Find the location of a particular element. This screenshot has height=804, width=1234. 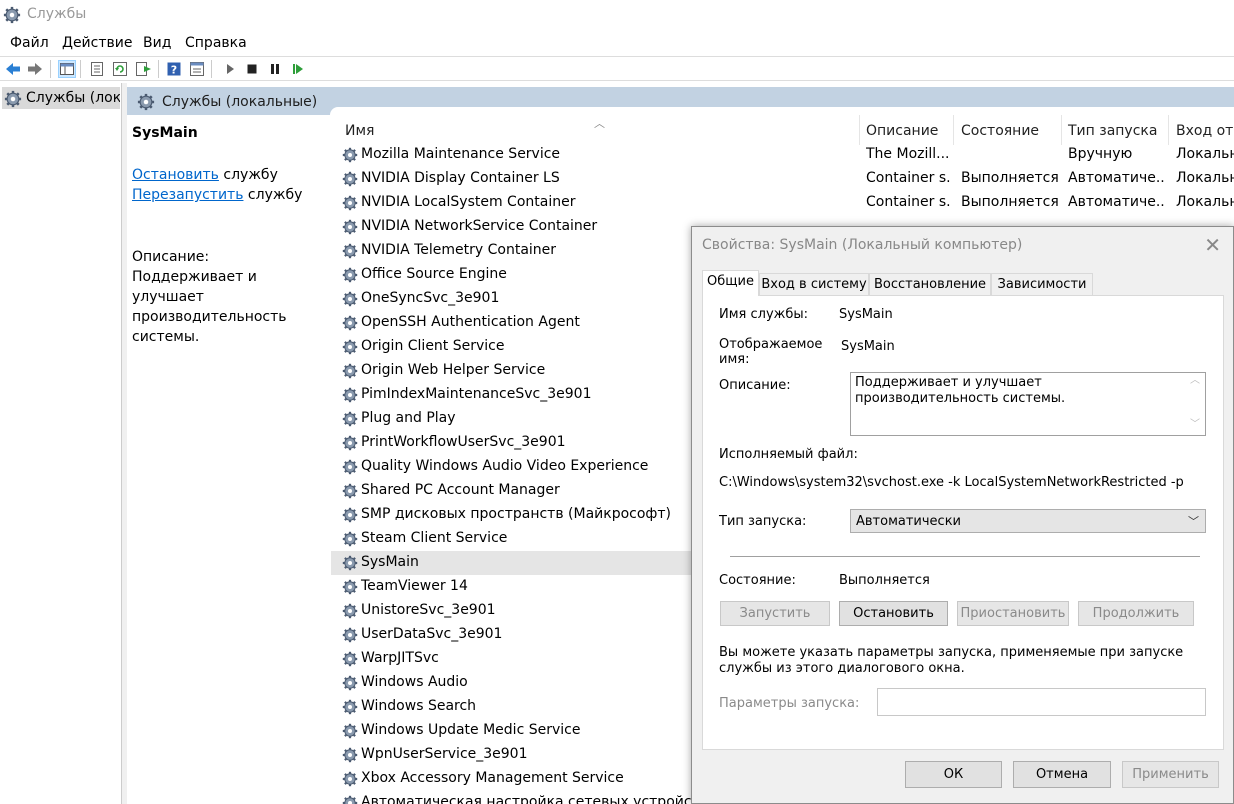

restart-action: Перезапустить службу is located at coordinates (217, 195).